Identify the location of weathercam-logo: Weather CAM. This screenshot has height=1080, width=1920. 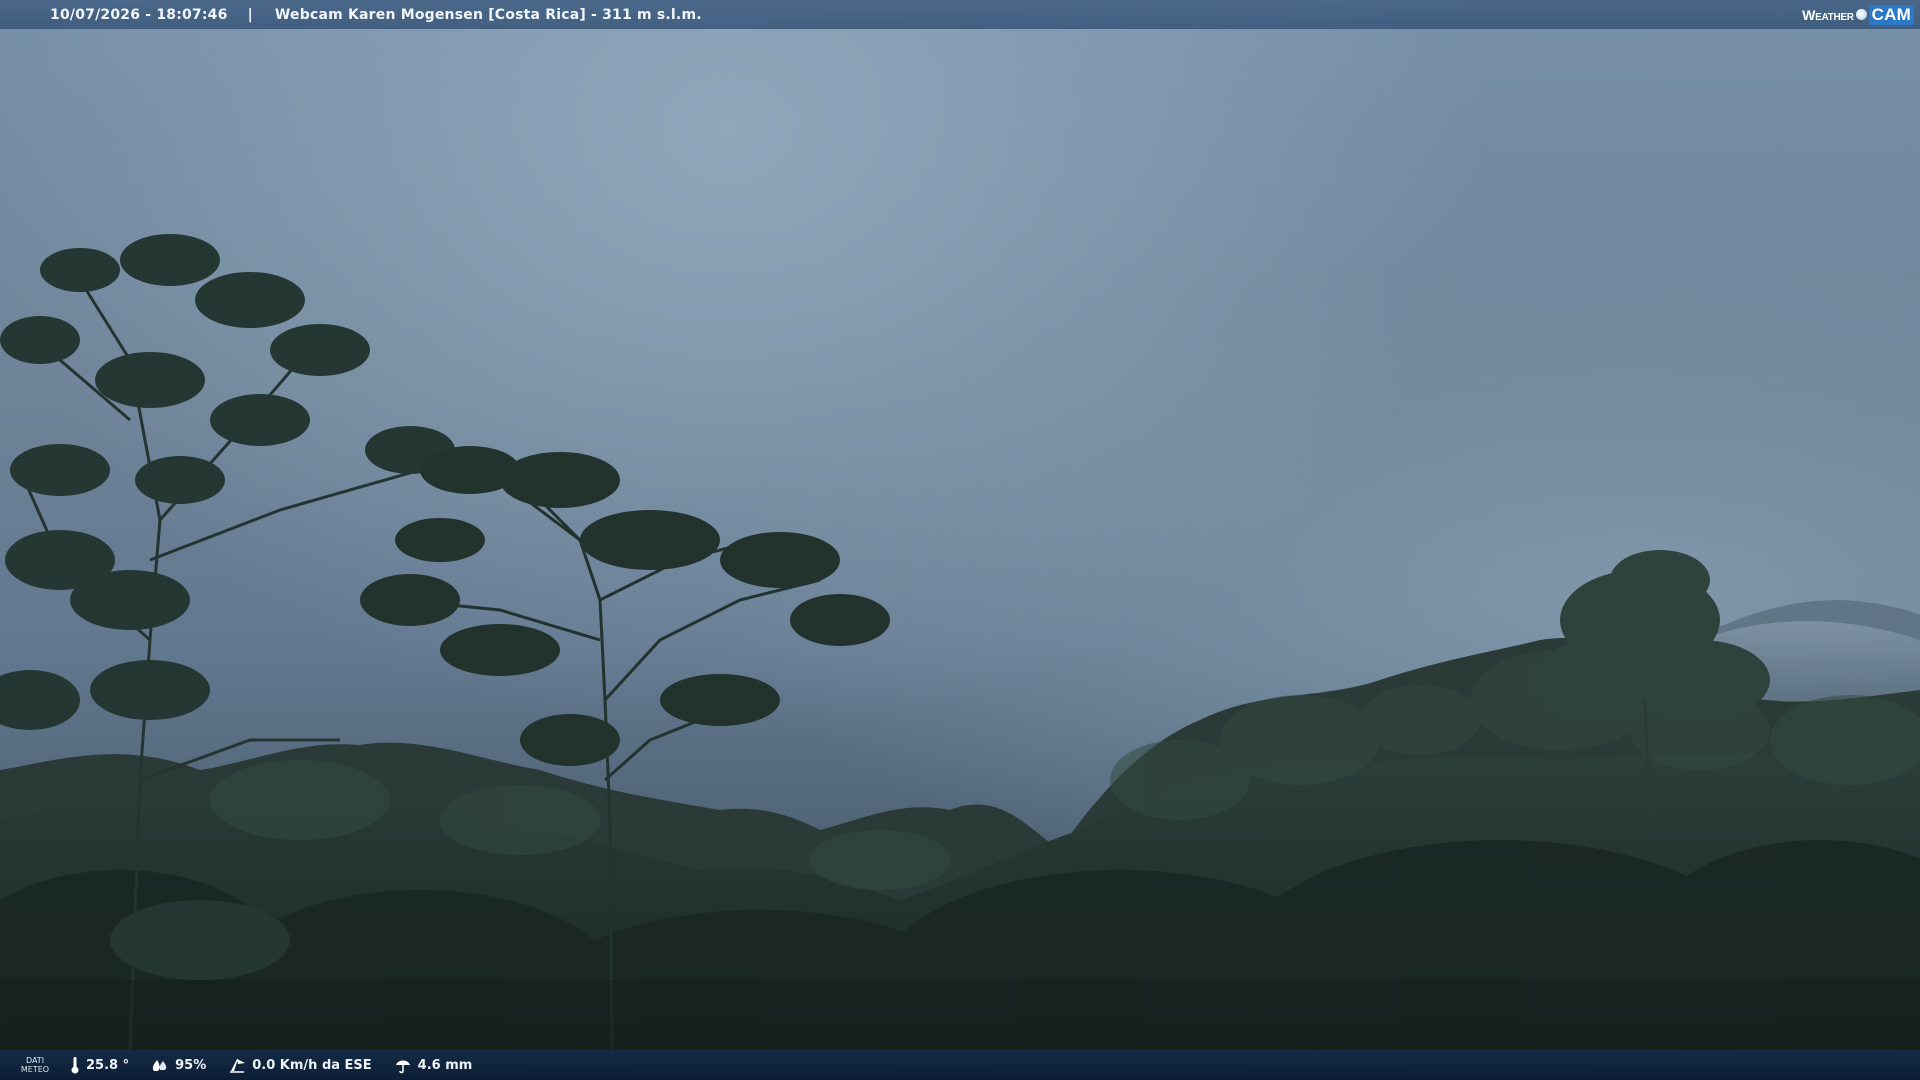
(1857, 14).